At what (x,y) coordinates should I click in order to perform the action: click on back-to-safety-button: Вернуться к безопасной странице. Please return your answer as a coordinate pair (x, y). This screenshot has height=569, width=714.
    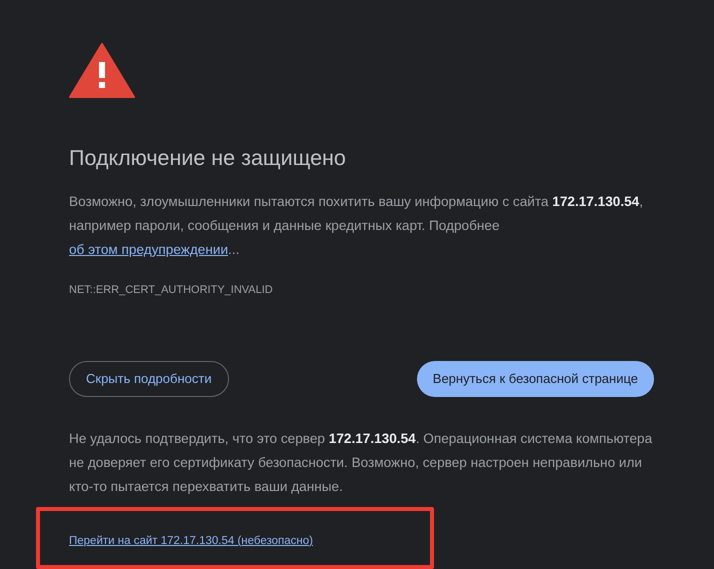
    Looking at the image, I should click on (535, 379).